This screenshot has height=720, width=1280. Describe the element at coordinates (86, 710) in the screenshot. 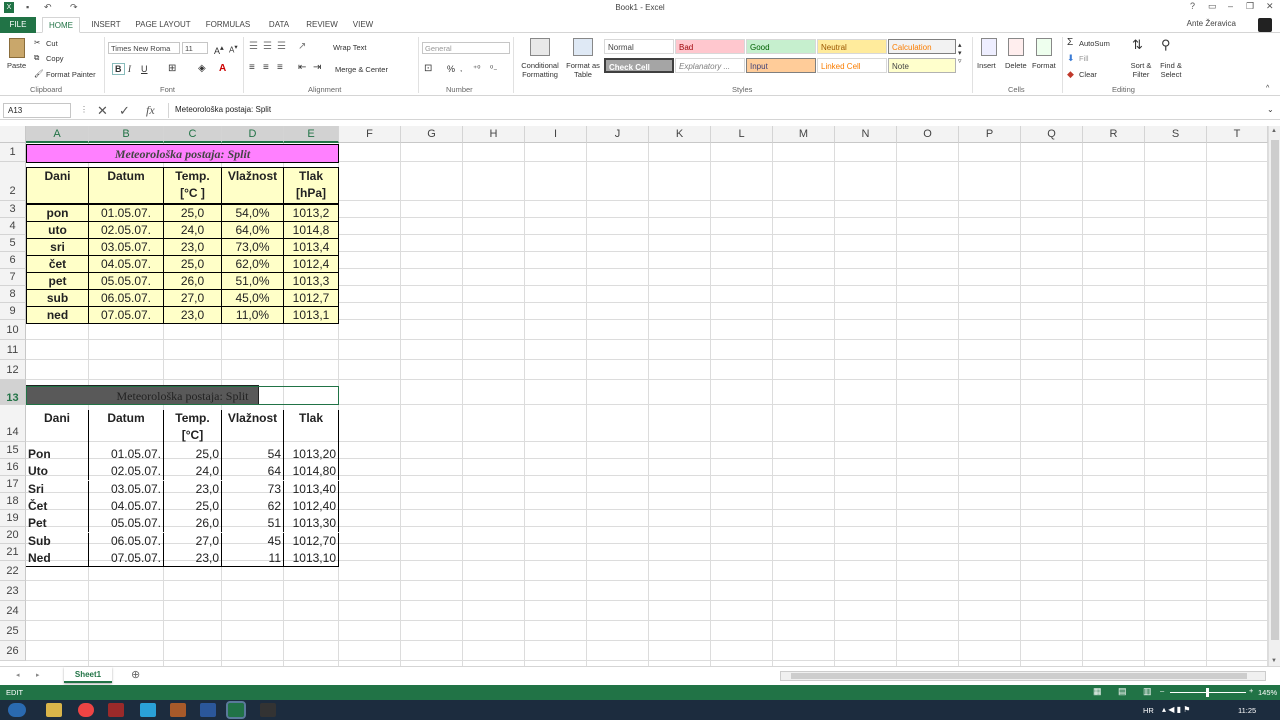

I see `chrome-icon` at that location.